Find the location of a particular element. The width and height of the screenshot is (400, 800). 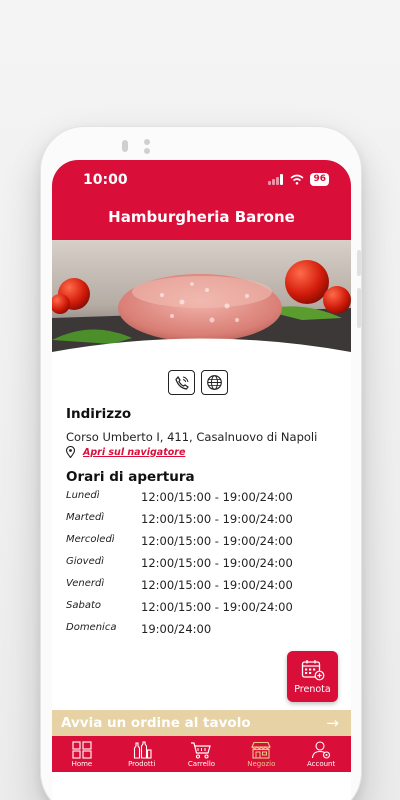

tab-store: Negozio is located at coordinates (261, 754).